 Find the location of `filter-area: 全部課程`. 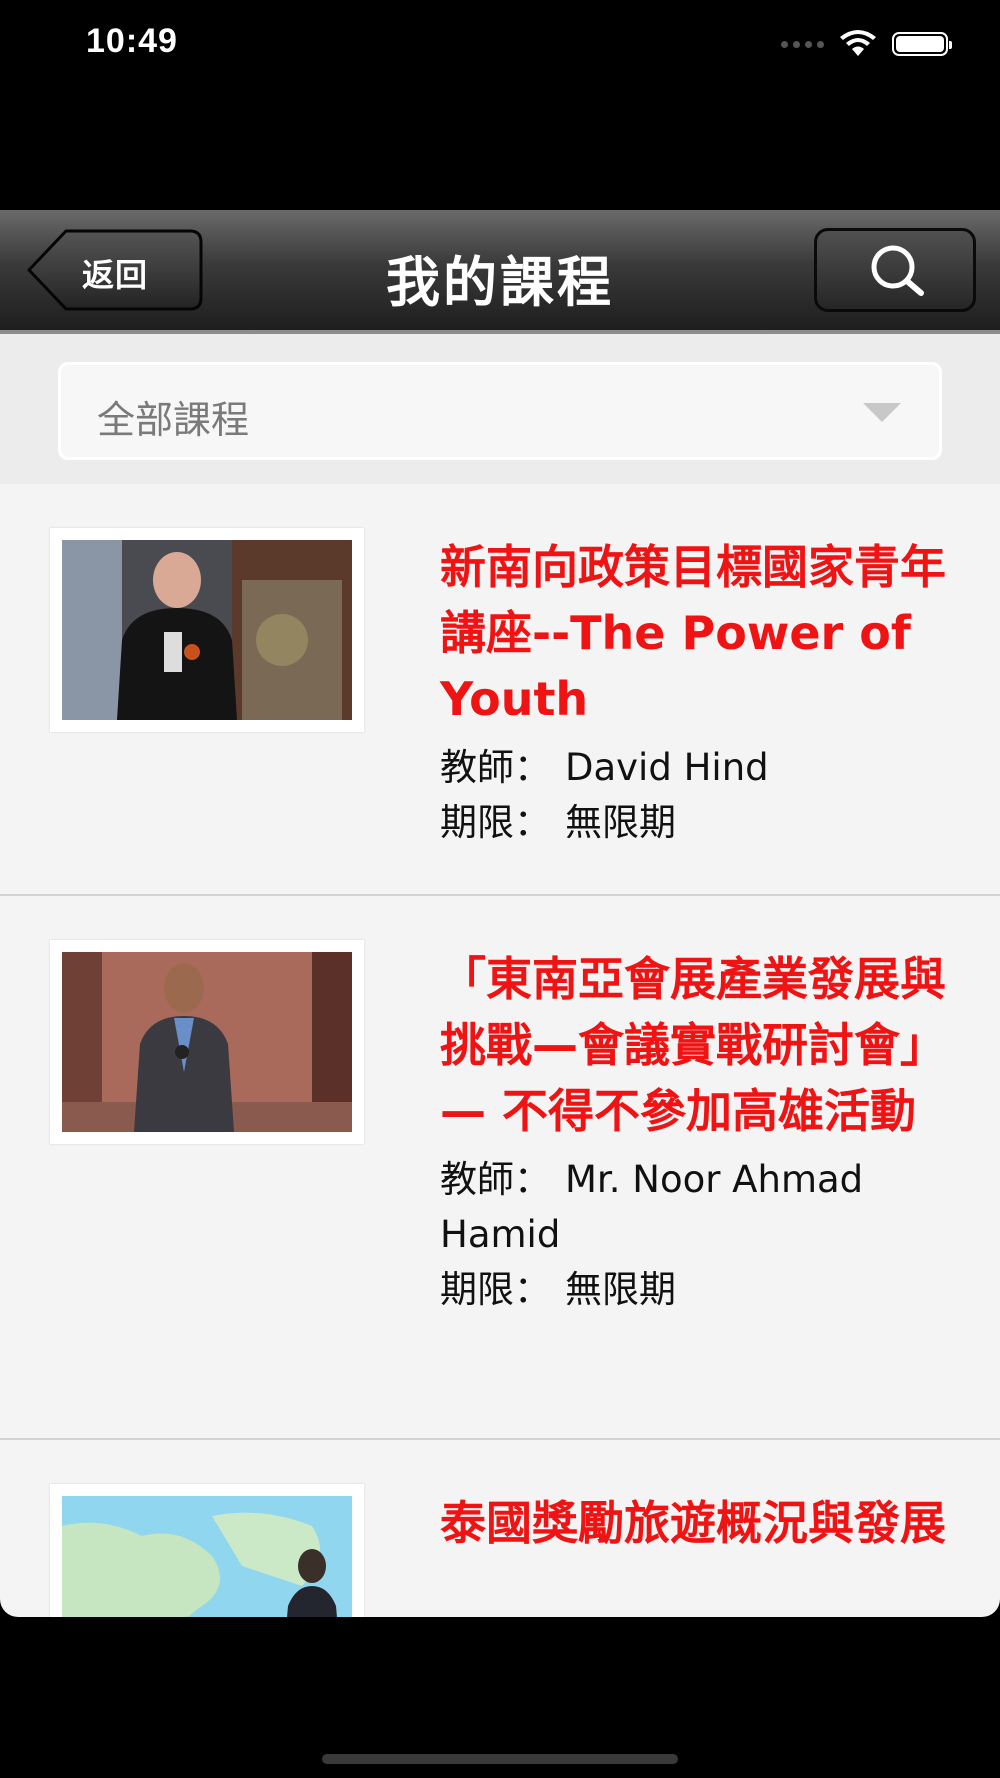

filter-area: 全部課程 is located at coordinates (500, 409).